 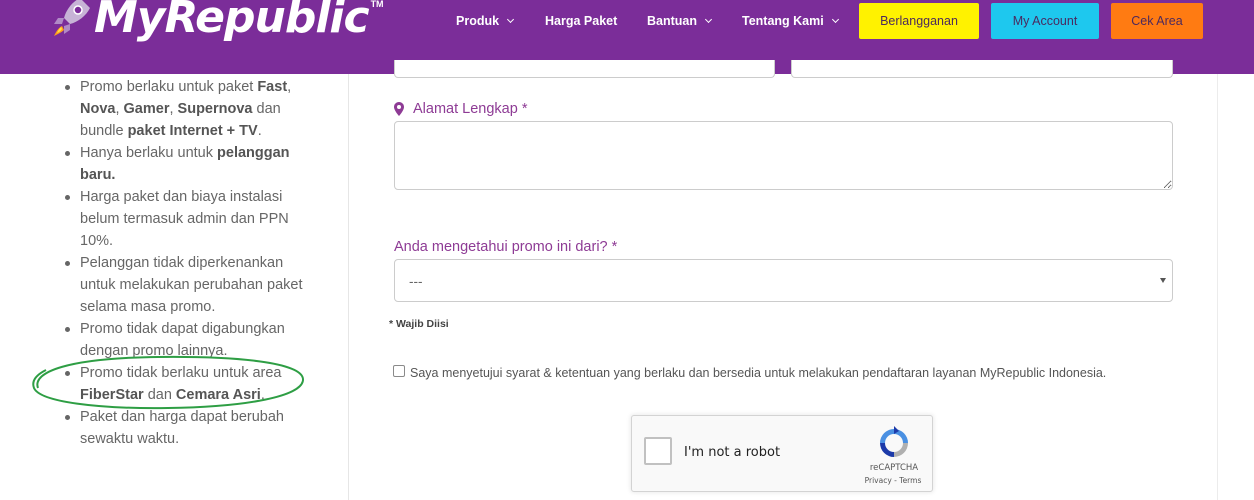 I want to click on subscribe-button: Berlangganan, so click(x=919, y=21).